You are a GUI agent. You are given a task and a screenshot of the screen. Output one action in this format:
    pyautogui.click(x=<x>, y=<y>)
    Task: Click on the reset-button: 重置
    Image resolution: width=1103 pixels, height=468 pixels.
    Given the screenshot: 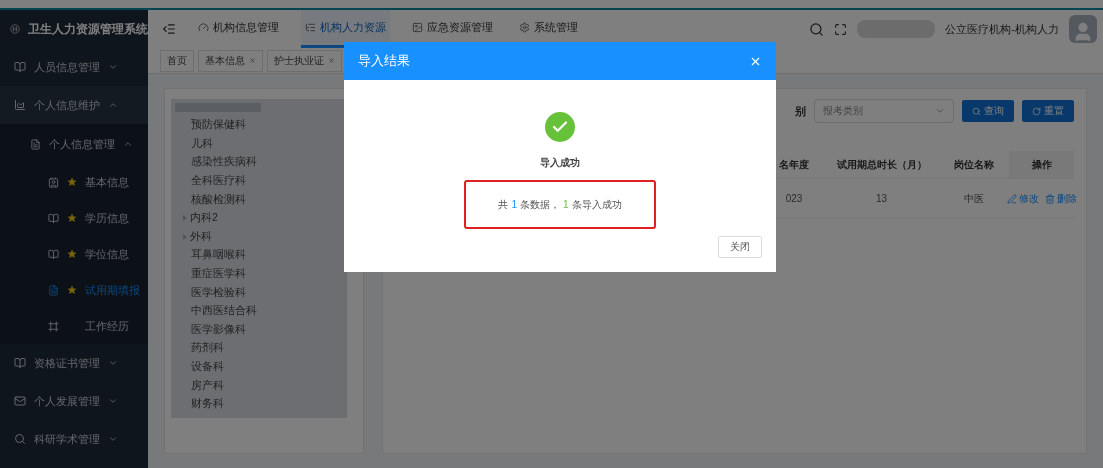 What is the action you would take?
    pyautogui.click(x=1048, y=111)
    